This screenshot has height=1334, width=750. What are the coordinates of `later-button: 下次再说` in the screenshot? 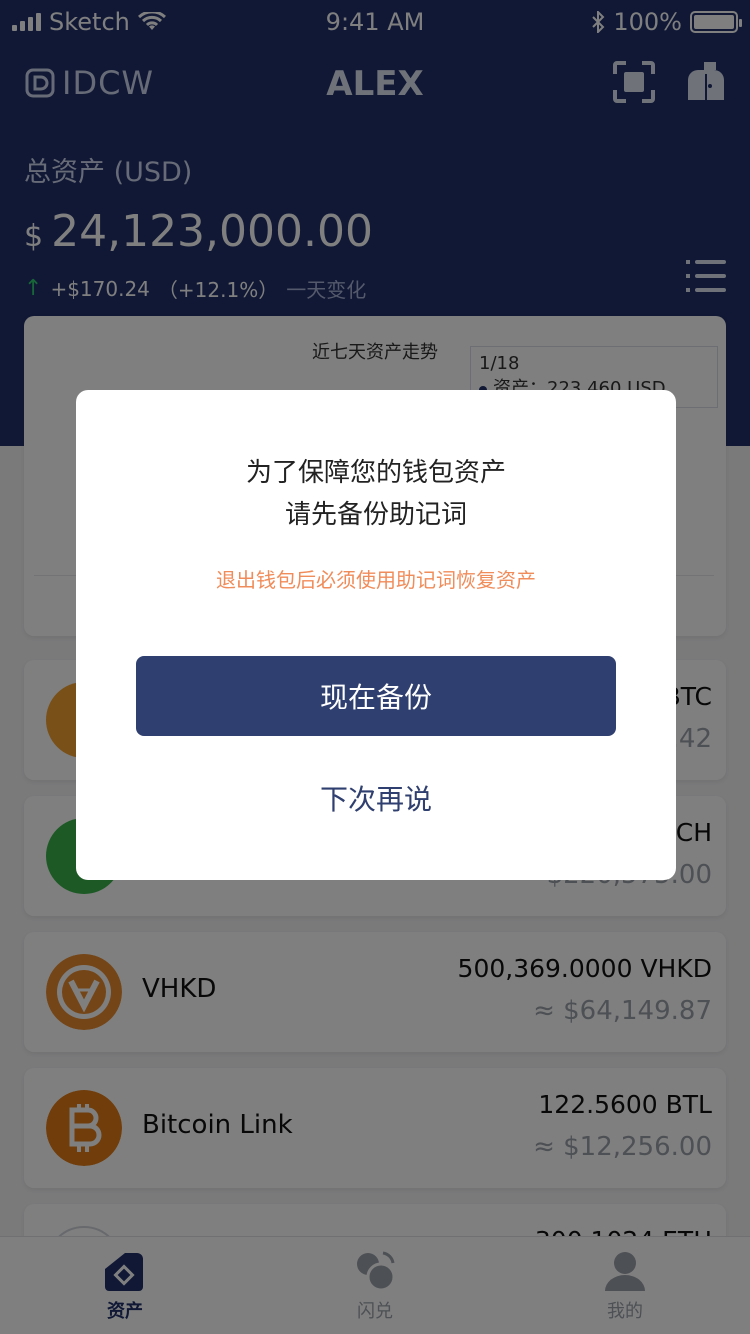 It's located at (376, 798).